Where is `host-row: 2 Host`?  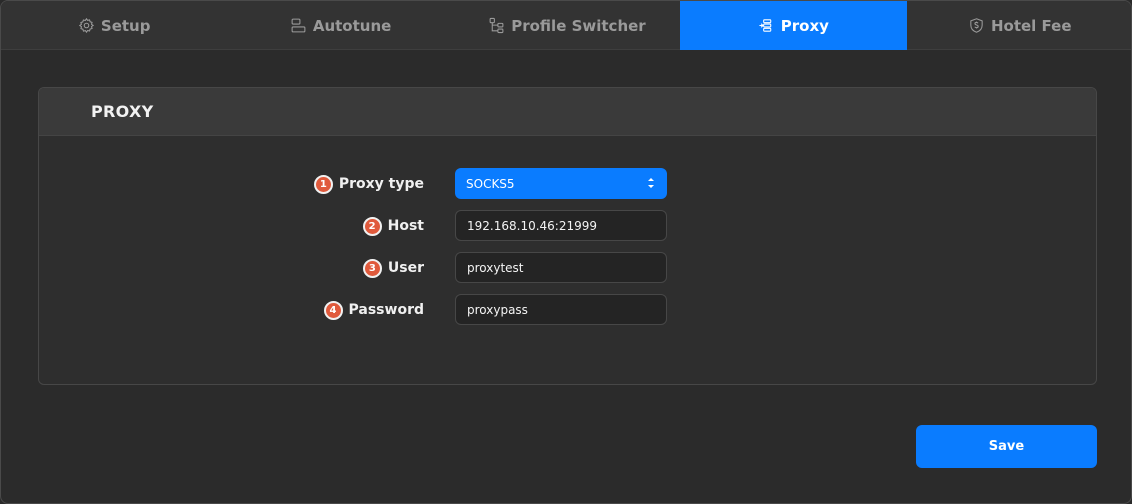 host-row: 2 Host is located at coordinates (567, 226).